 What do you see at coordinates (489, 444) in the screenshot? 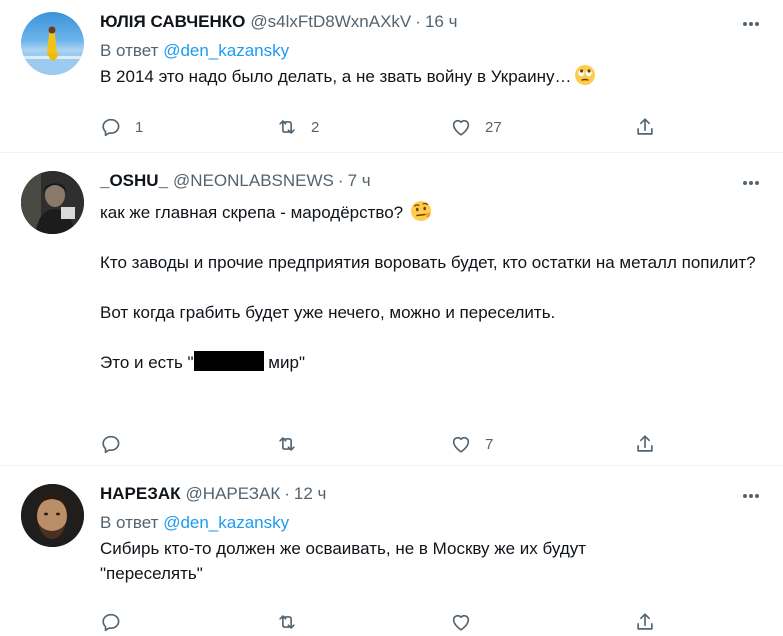
I see `like-count: 7` at bounding box center [489, 444].